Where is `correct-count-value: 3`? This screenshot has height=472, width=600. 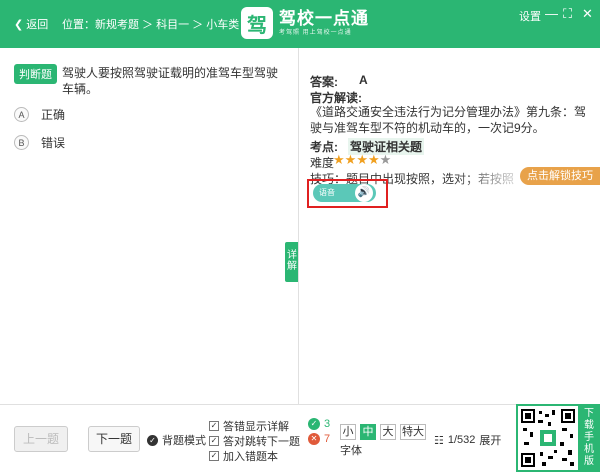
correct-count-value: 3 is located at coordinates (327, 424).